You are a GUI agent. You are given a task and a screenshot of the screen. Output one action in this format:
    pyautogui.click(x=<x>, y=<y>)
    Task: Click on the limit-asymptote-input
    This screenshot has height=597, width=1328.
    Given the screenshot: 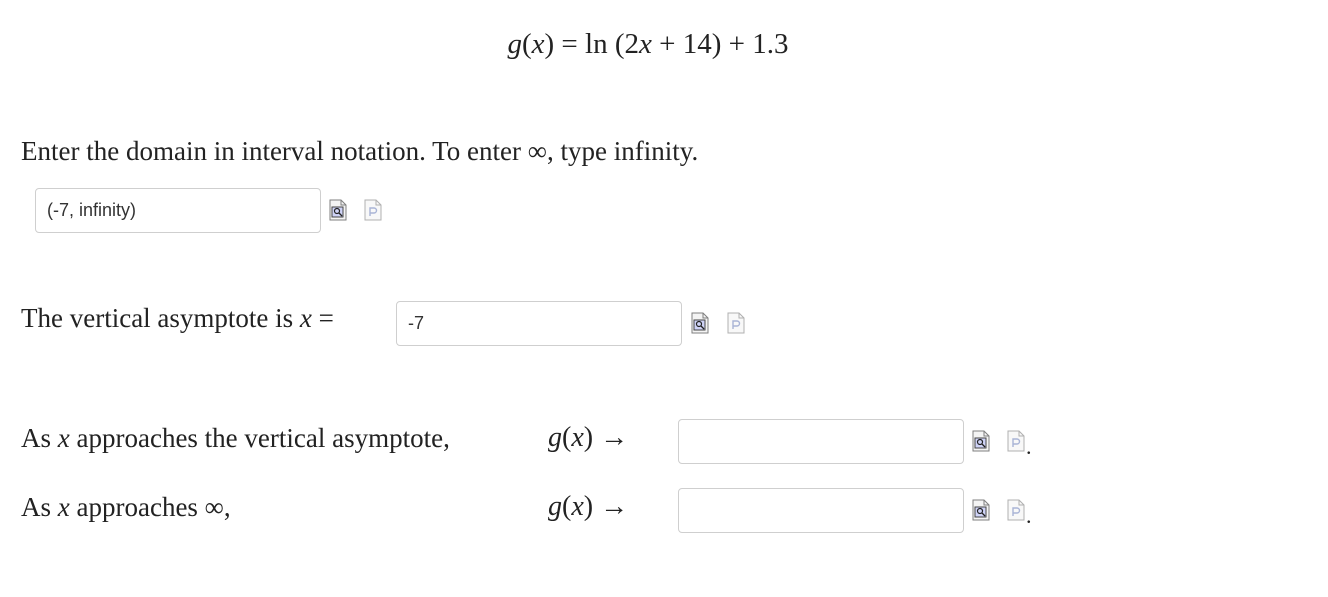 What is the action you would take?
    pyautogui.click(x=821, y=441)
    